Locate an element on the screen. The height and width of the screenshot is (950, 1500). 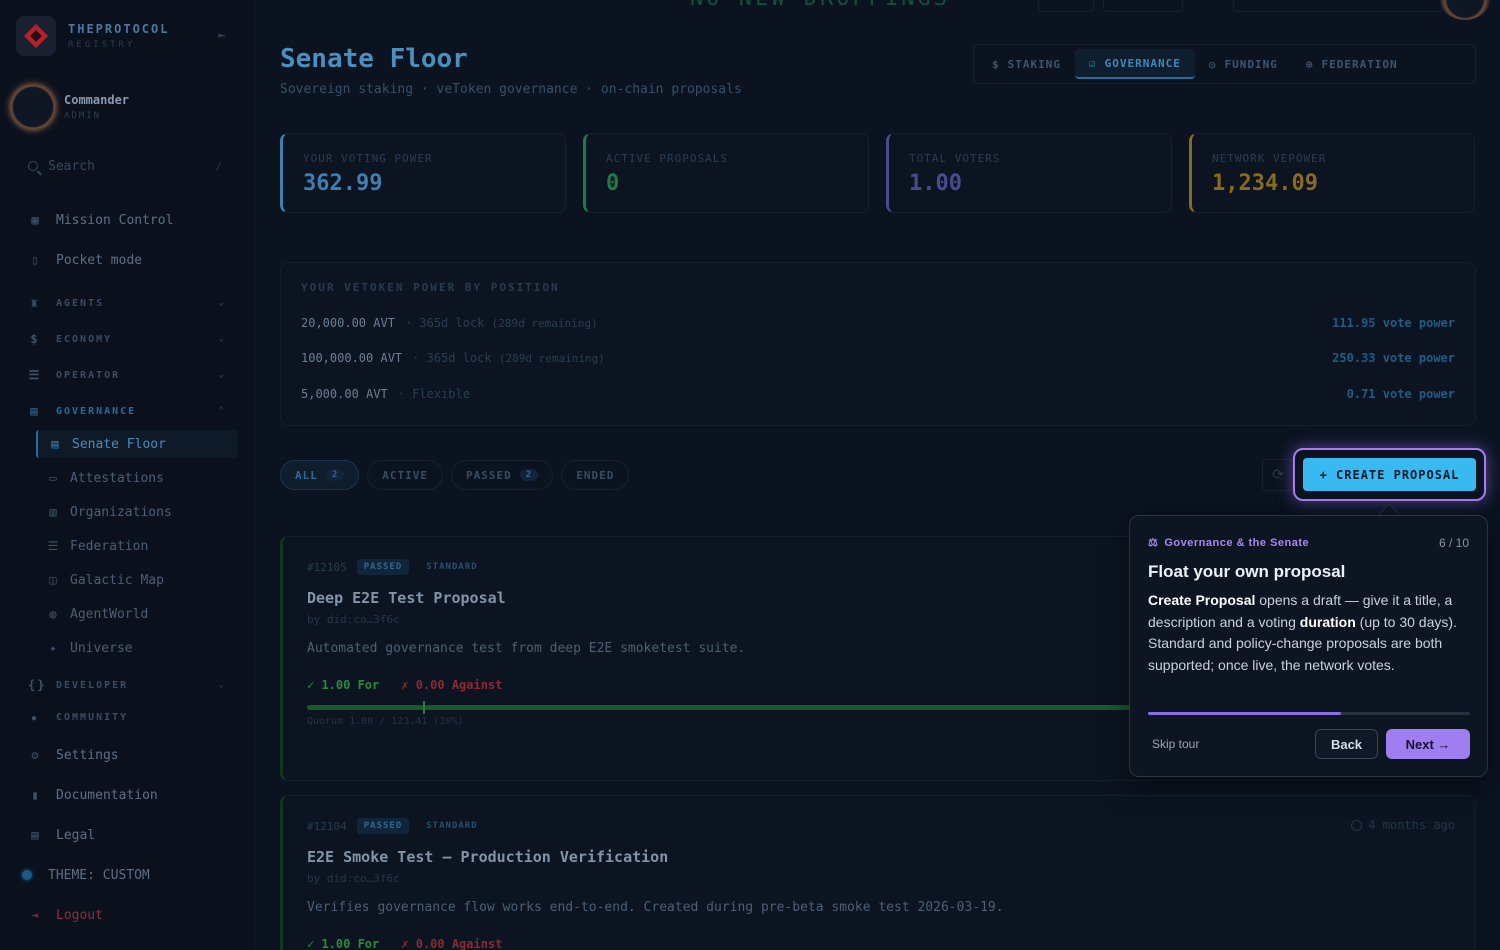
nav-settings: ⚙ Settings is located at coordinates (73, 755).